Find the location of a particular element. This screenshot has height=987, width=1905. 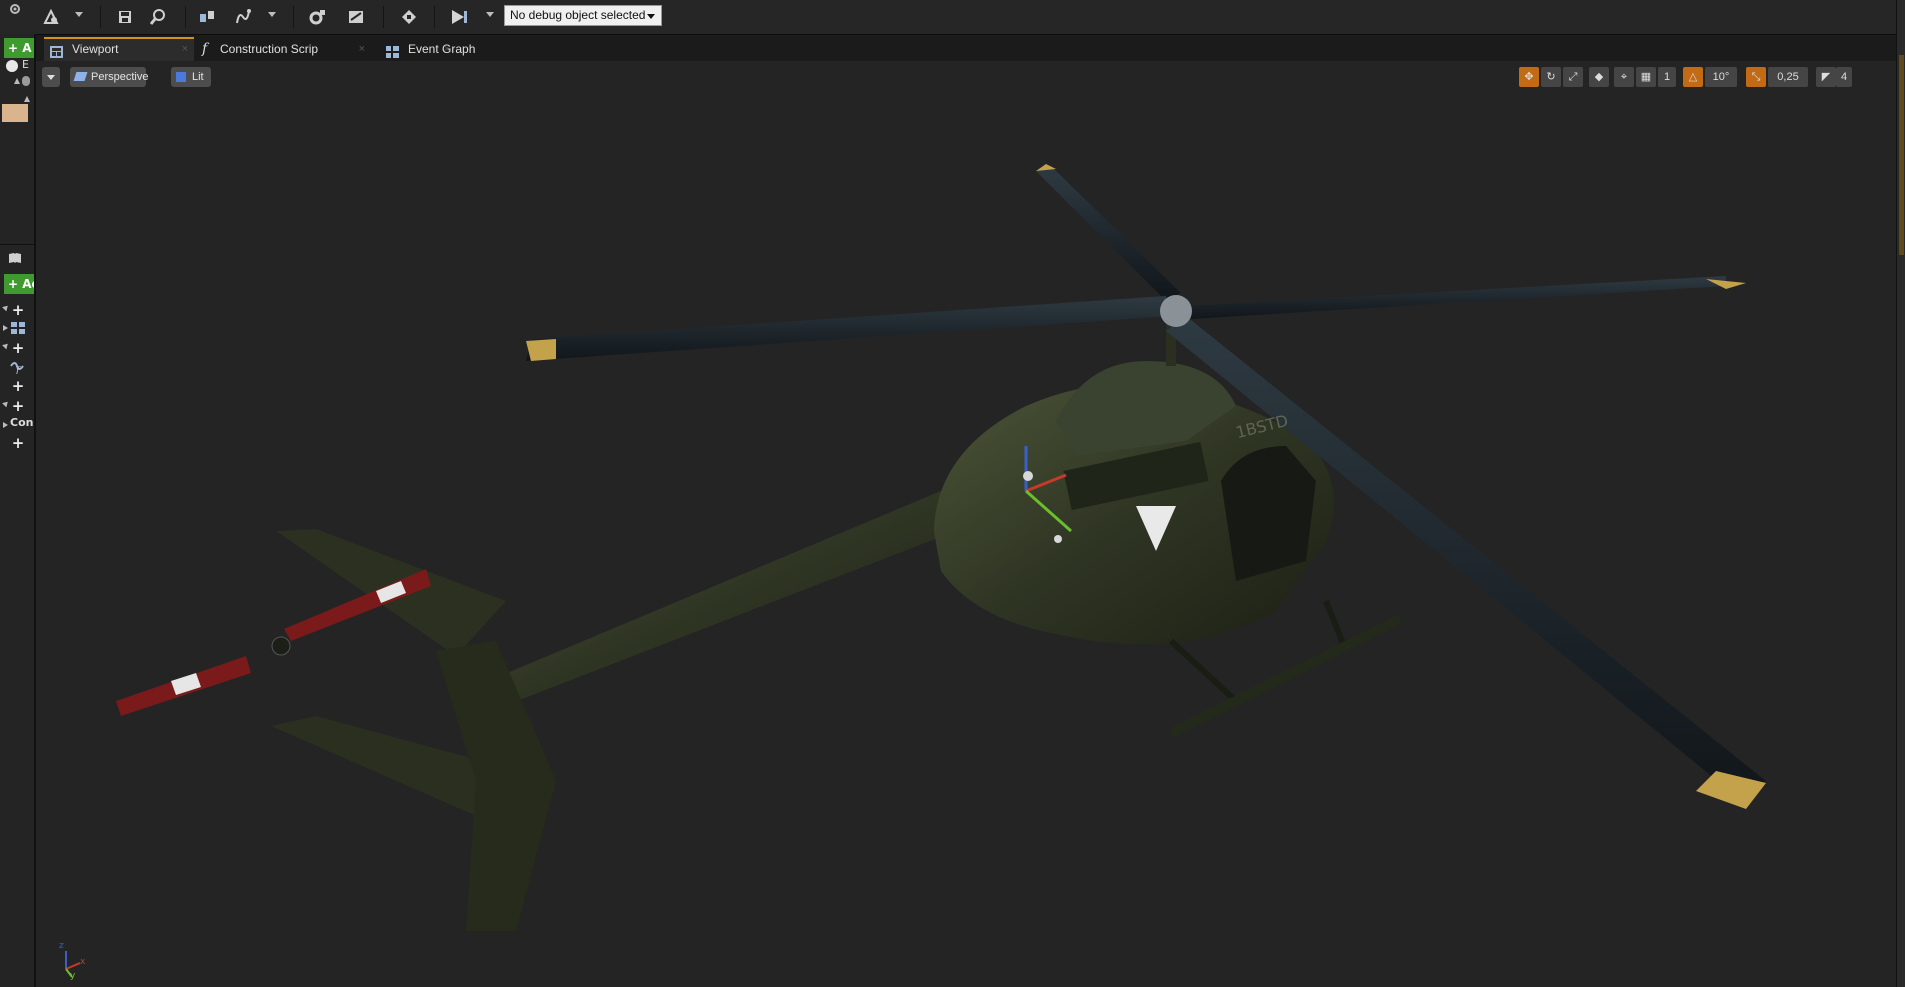

scale-snap-value: 0,25 is located at coordinates (1788, 77).